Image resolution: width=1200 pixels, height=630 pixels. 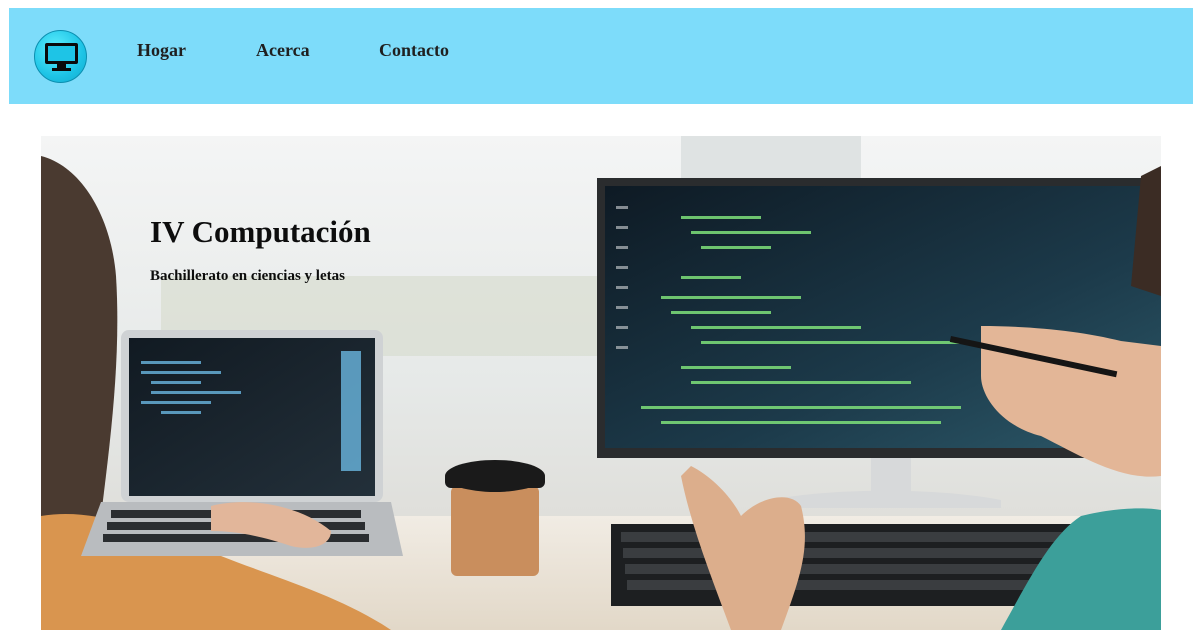 I want to click on hero-title: IV Computación, so click(x=260, y=231).